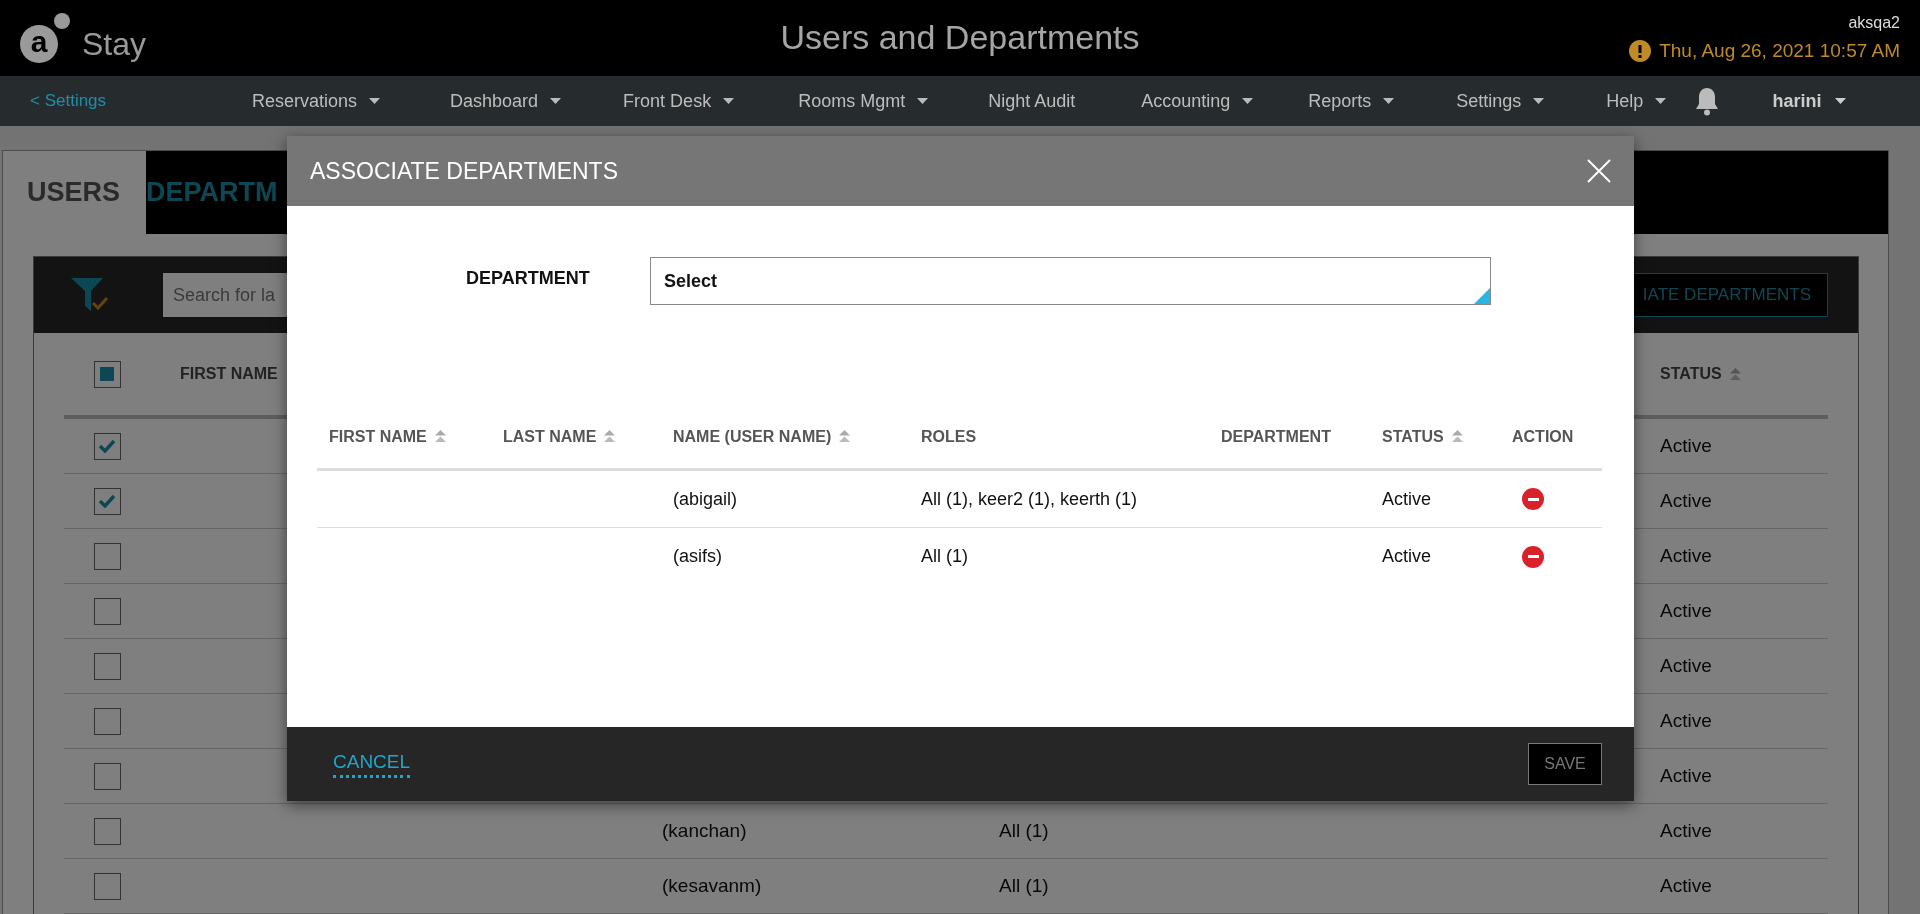  What do you see at coordinates (863, 101) in the screenshot?
I see `nav-menu-item: Rooms Mgmt` at bounding box center [863, 101].